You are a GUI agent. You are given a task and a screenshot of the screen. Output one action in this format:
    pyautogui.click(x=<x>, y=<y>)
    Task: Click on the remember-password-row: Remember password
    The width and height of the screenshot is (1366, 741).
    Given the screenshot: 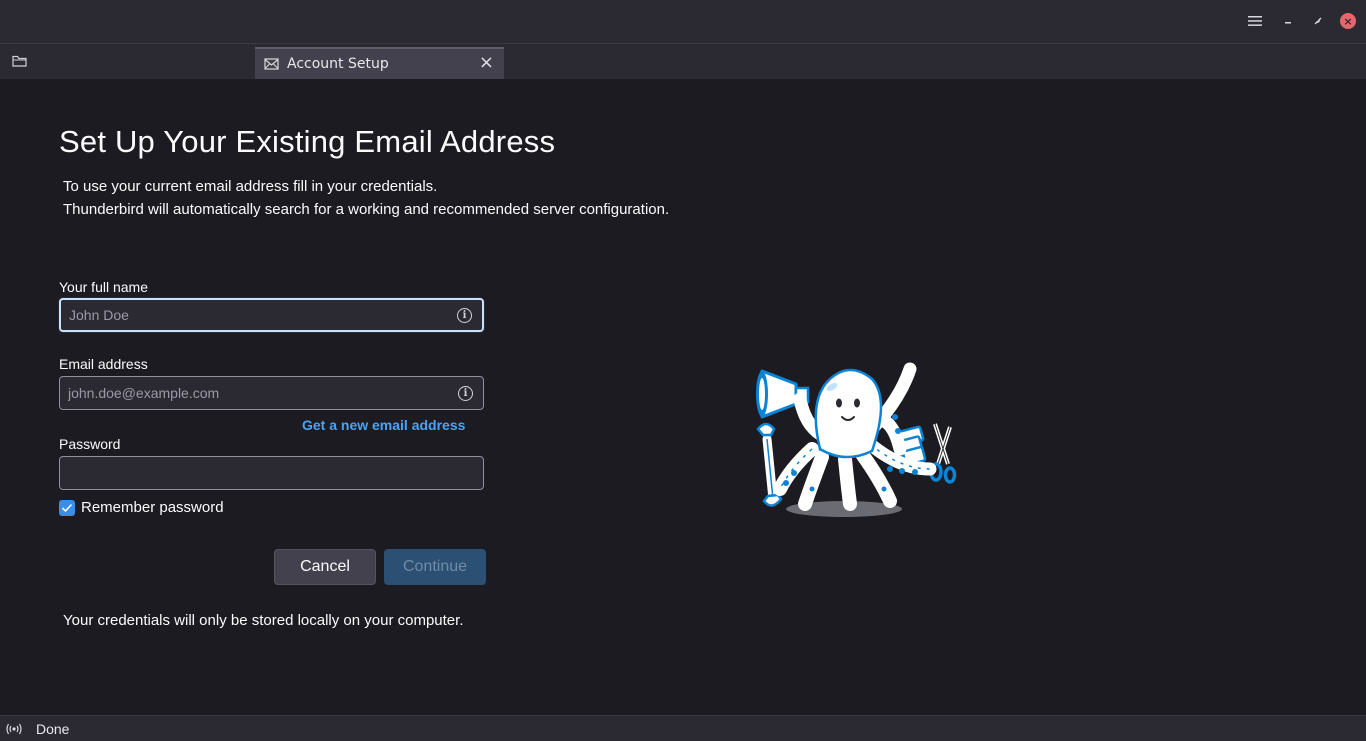 What is the action you would take?
    pyautogui.click(x=141, y=507)
    